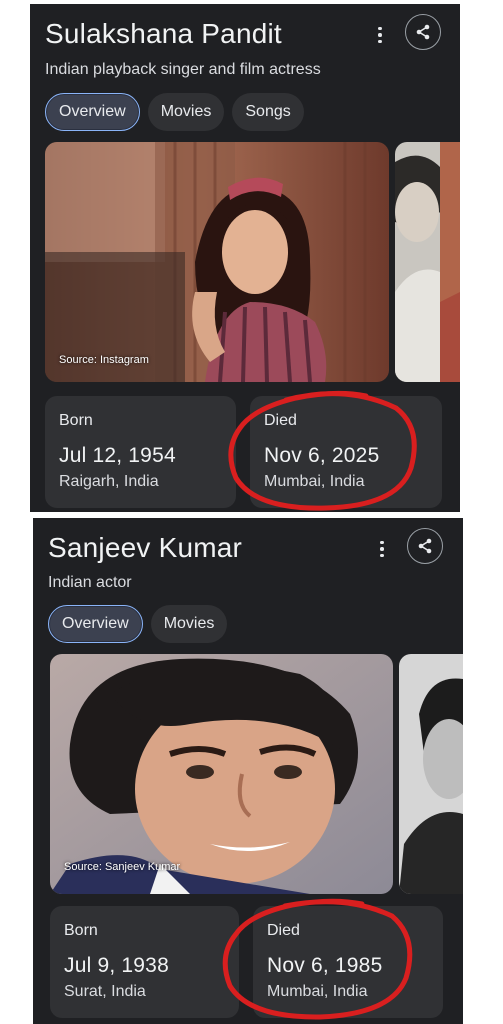 The image size is (503, 1024). Describe the element at coordinates (104, 360) in the screenshot. I see `photo-source: Source: Instagram` at that location.